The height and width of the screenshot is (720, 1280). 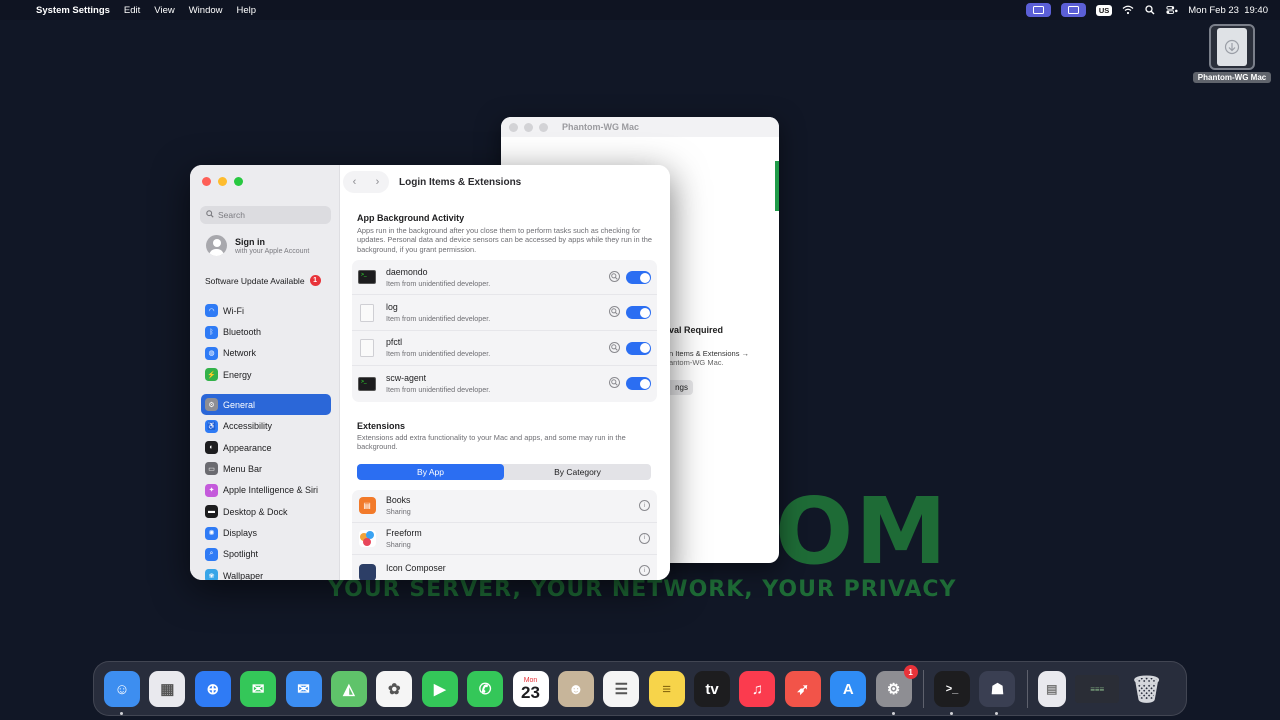 I want to click on sidebar-item-network: ◍ Network, so click(x=266, y=353).